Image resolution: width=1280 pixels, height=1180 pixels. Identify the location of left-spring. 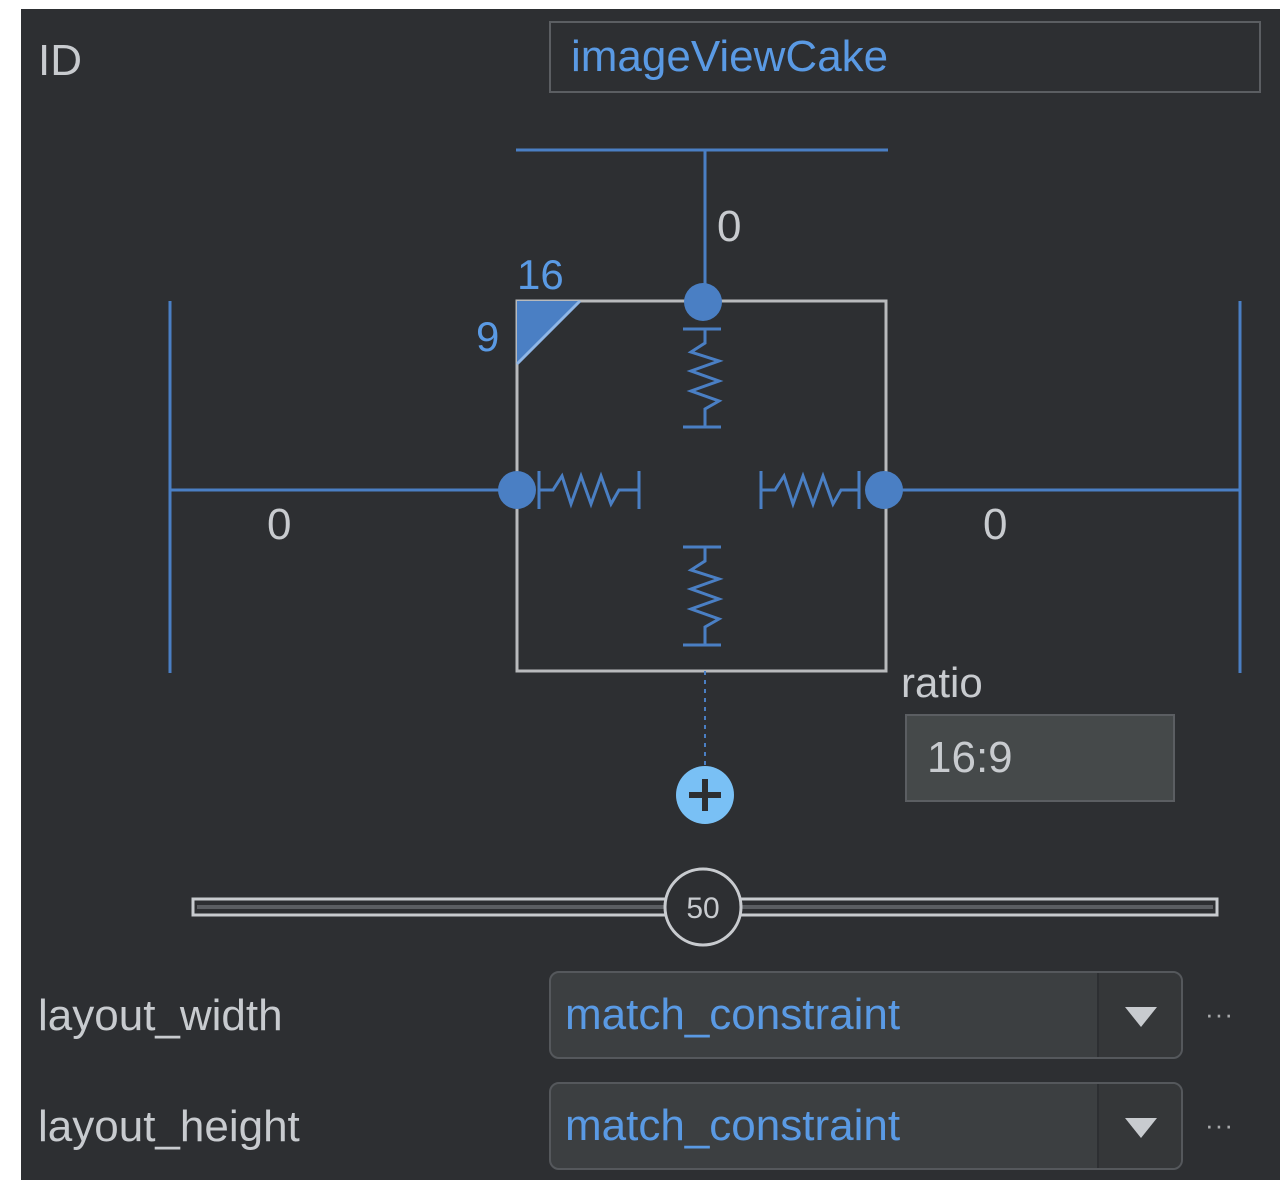
(589, 490).